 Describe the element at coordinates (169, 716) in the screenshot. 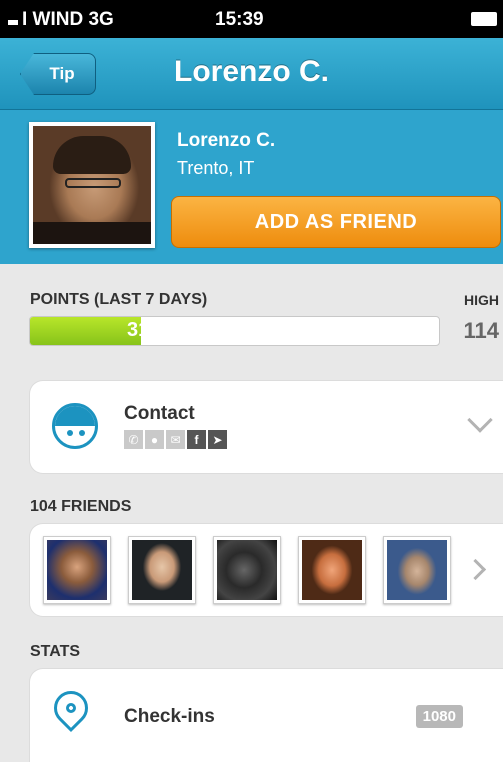

I see `checkins-label: Check-ins` at that location.